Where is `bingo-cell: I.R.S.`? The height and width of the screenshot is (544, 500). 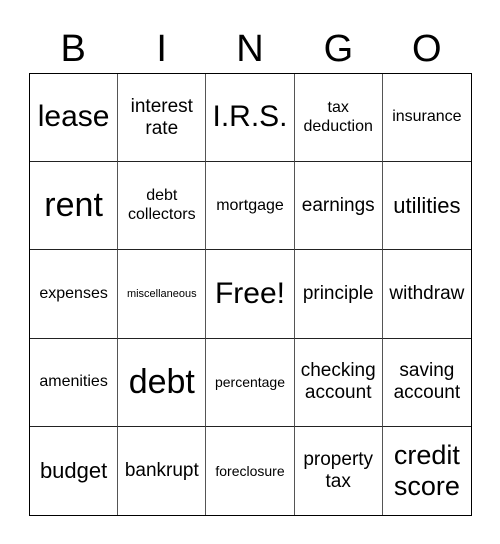
bingo-cell: I.R.S. is located at coordinates (250, 118).